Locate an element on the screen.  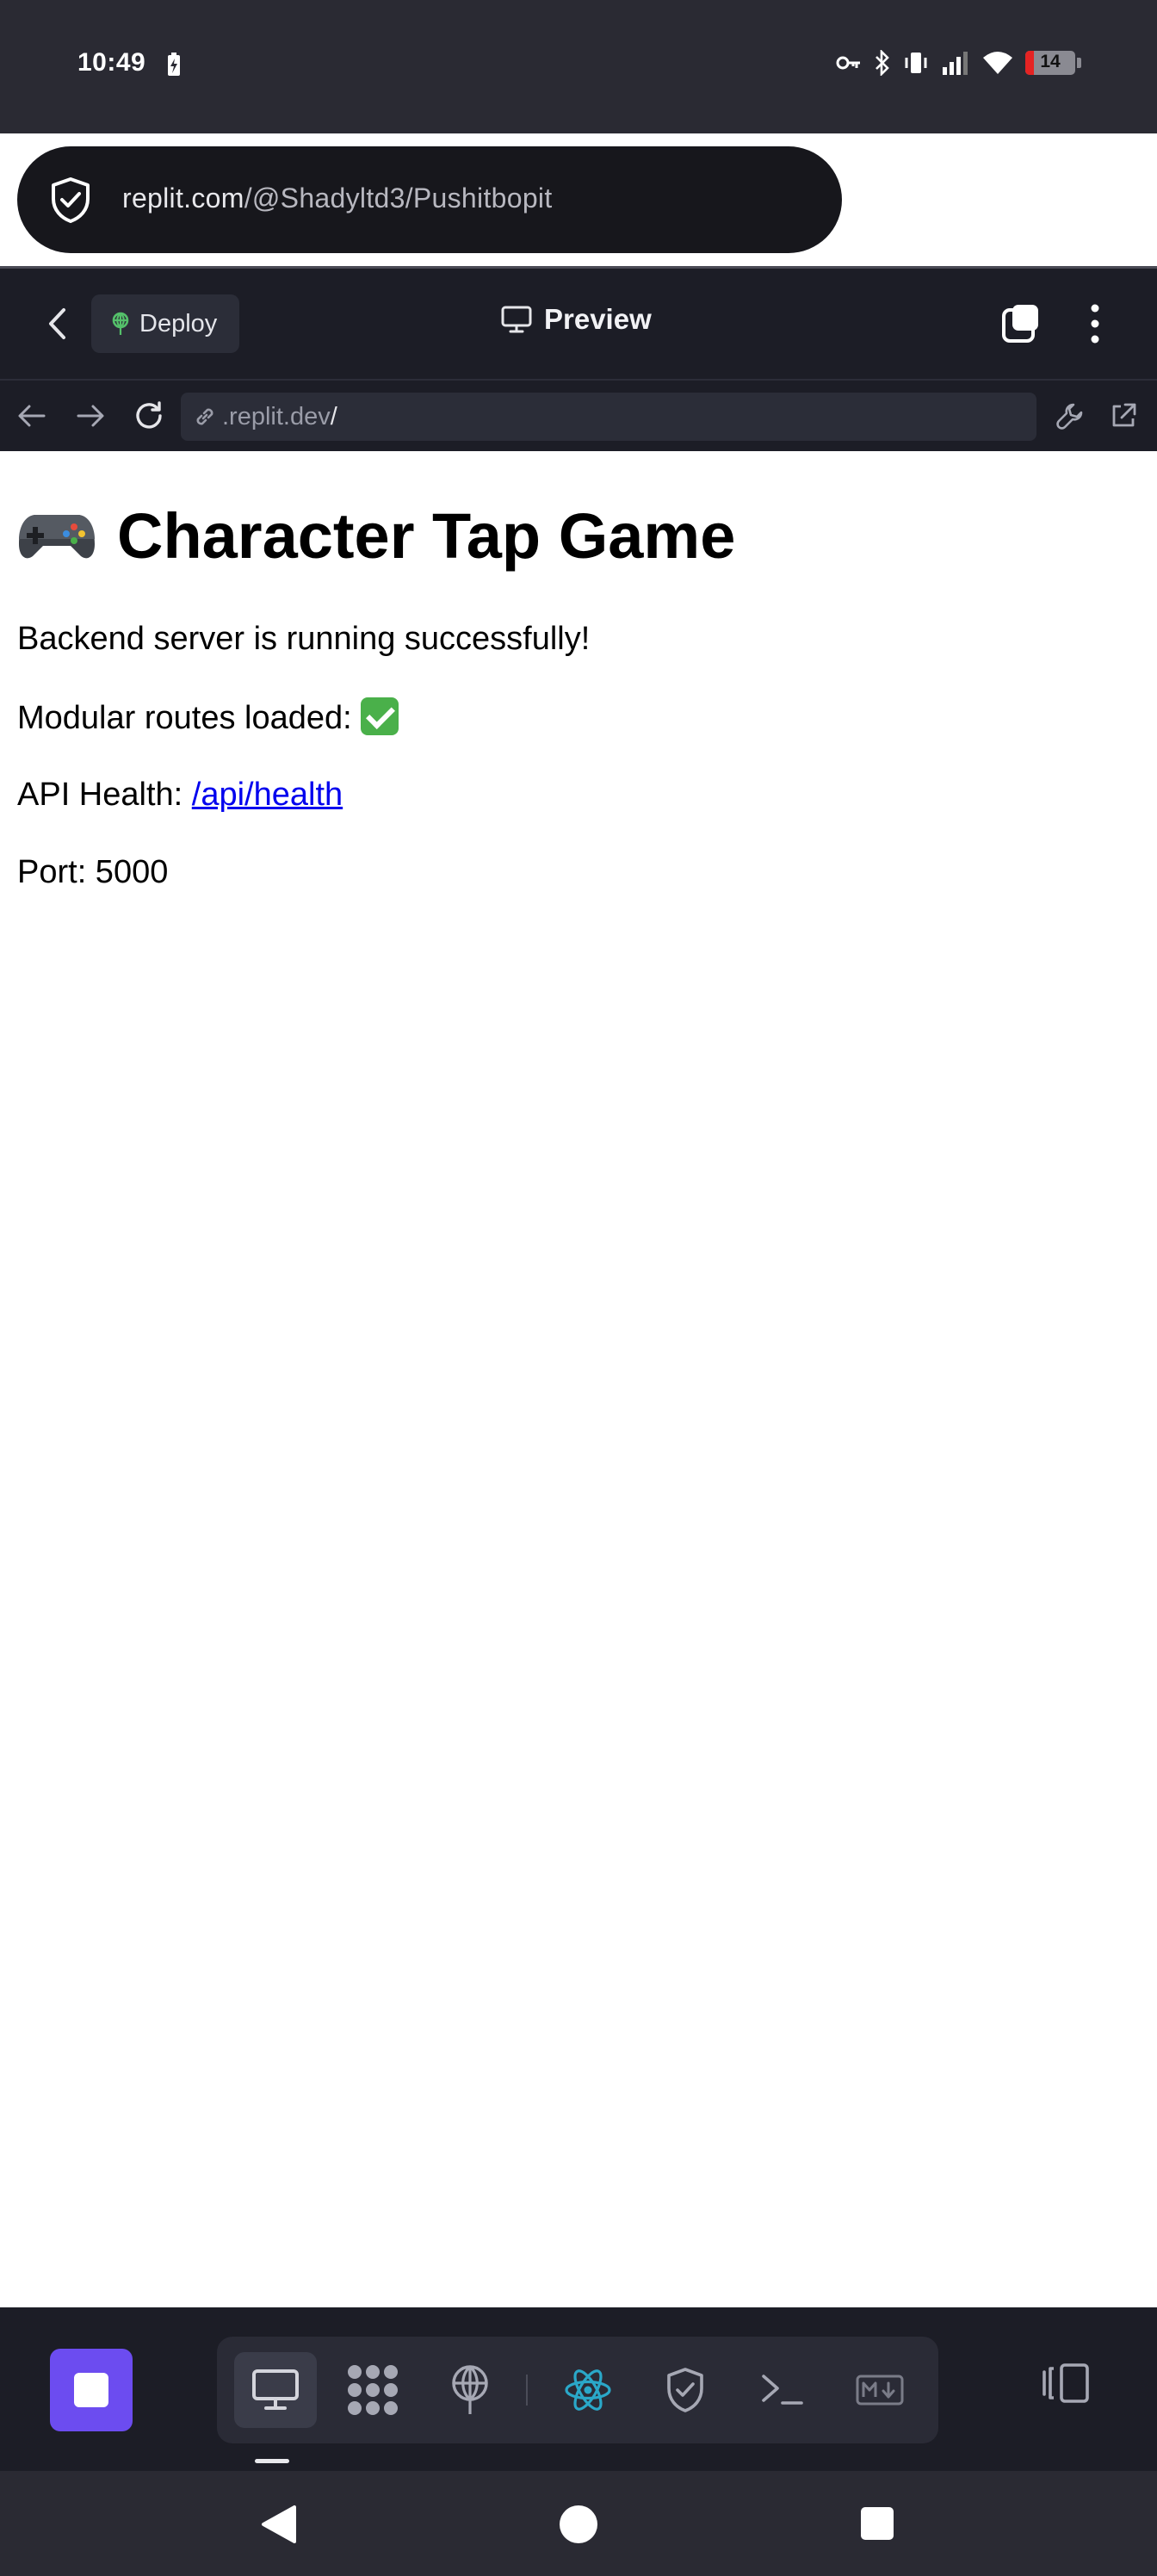
preview-monitor-icon is located at coordinates (276, 2389).